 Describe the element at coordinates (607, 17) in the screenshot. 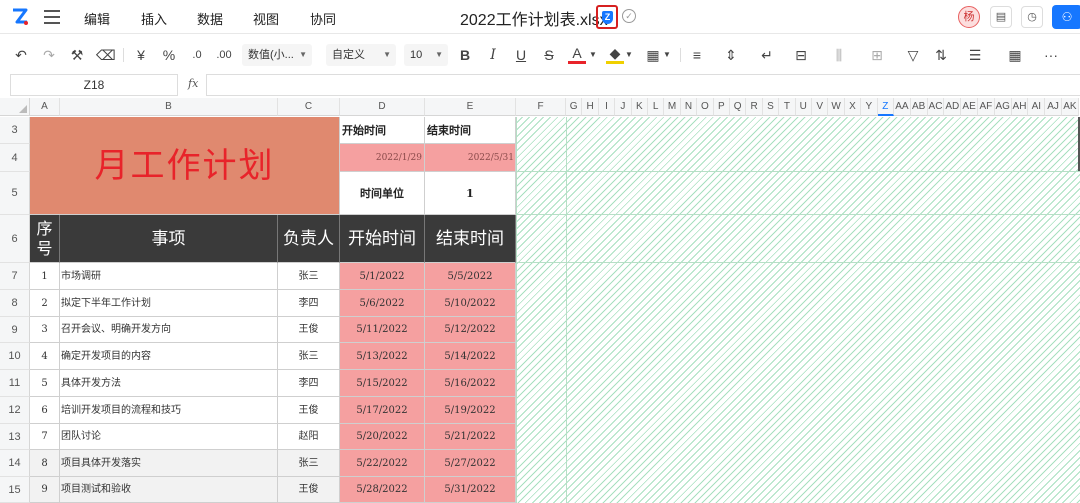

I see `security-shield-icon: Z` at that location.